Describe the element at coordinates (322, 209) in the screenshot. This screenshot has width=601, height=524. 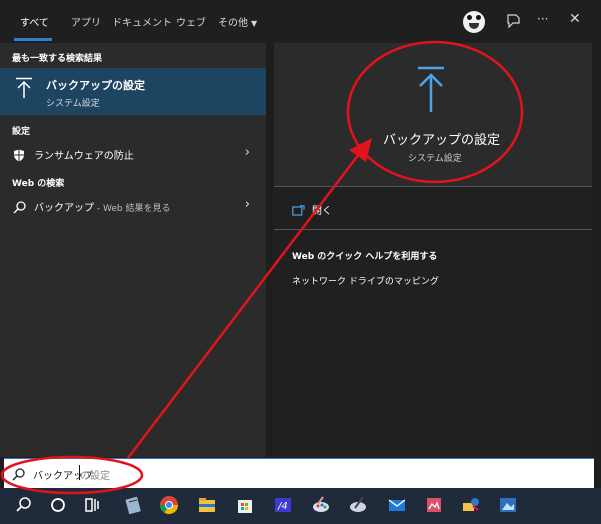
I see `open-action: 開く` at that location.